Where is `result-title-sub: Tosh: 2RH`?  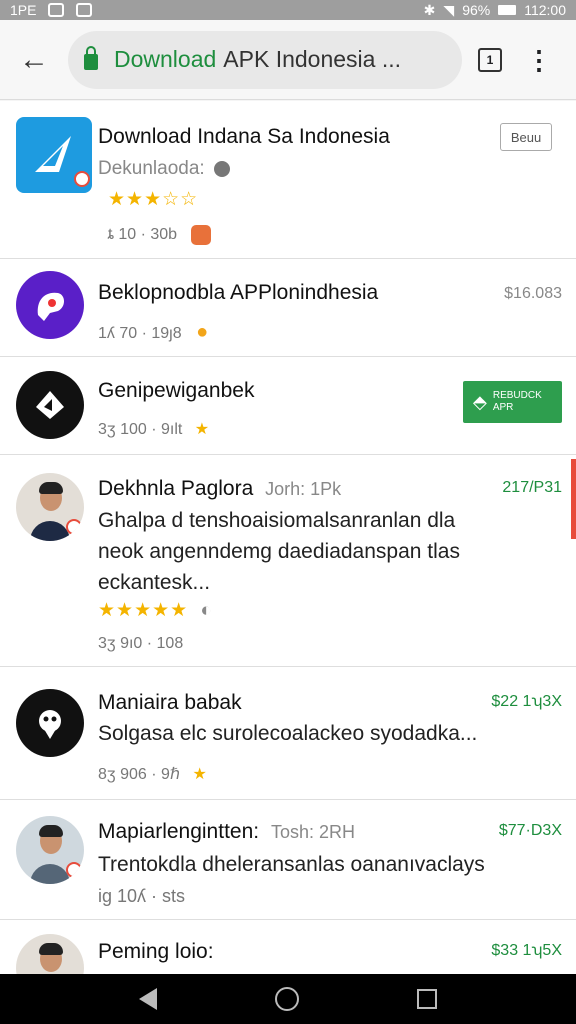 result-title-sub: Tosh: 2RH is located at coordinates (312, 832).